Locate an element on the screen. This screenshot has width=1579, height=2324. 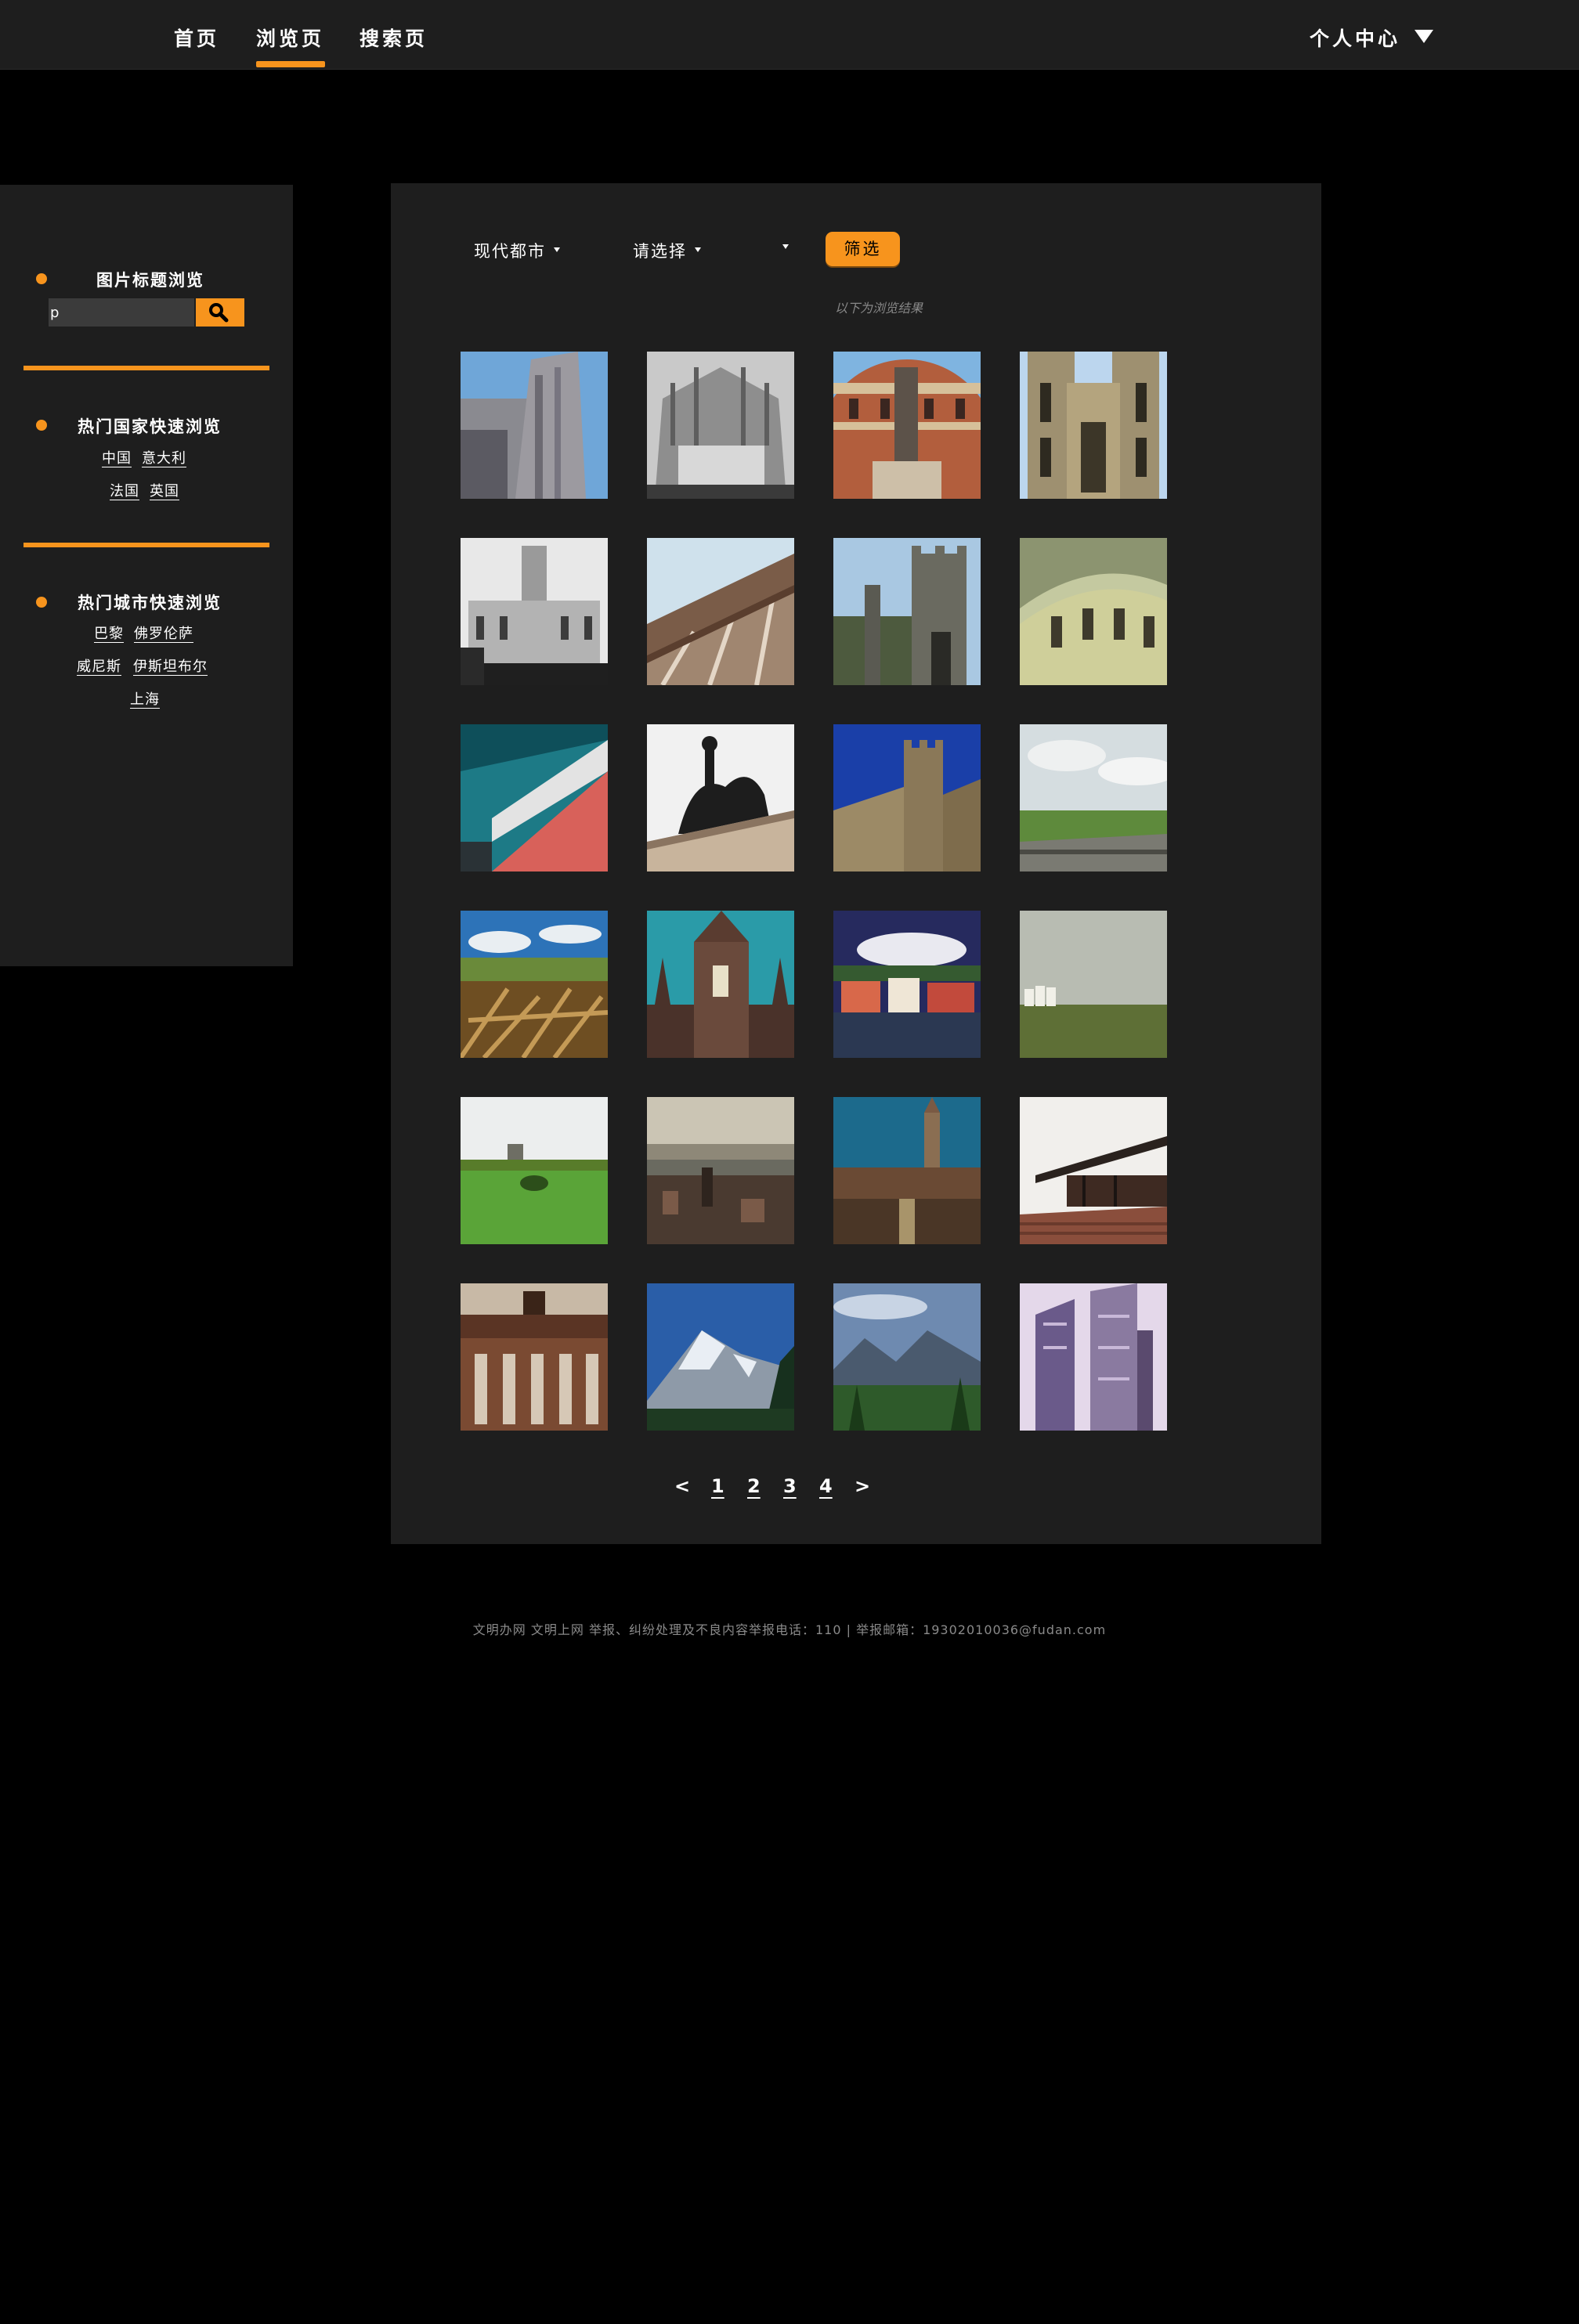
modern-towers-photo is located at coordinates (1093, 1357).